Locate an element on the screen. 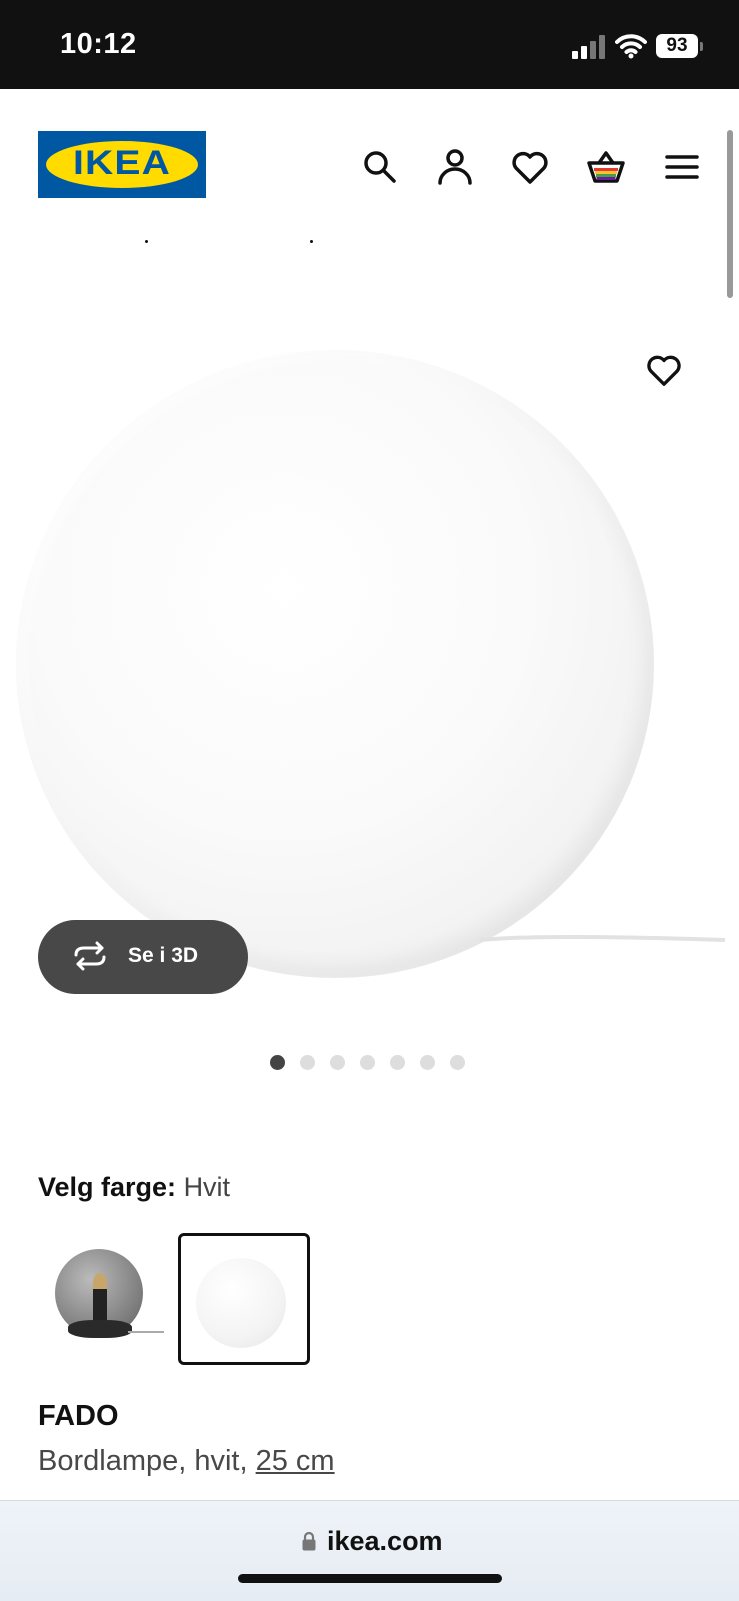 The height and width of the screenshot is (1601, 739). status-time: 10:12 is located at coordinates (98, 44).